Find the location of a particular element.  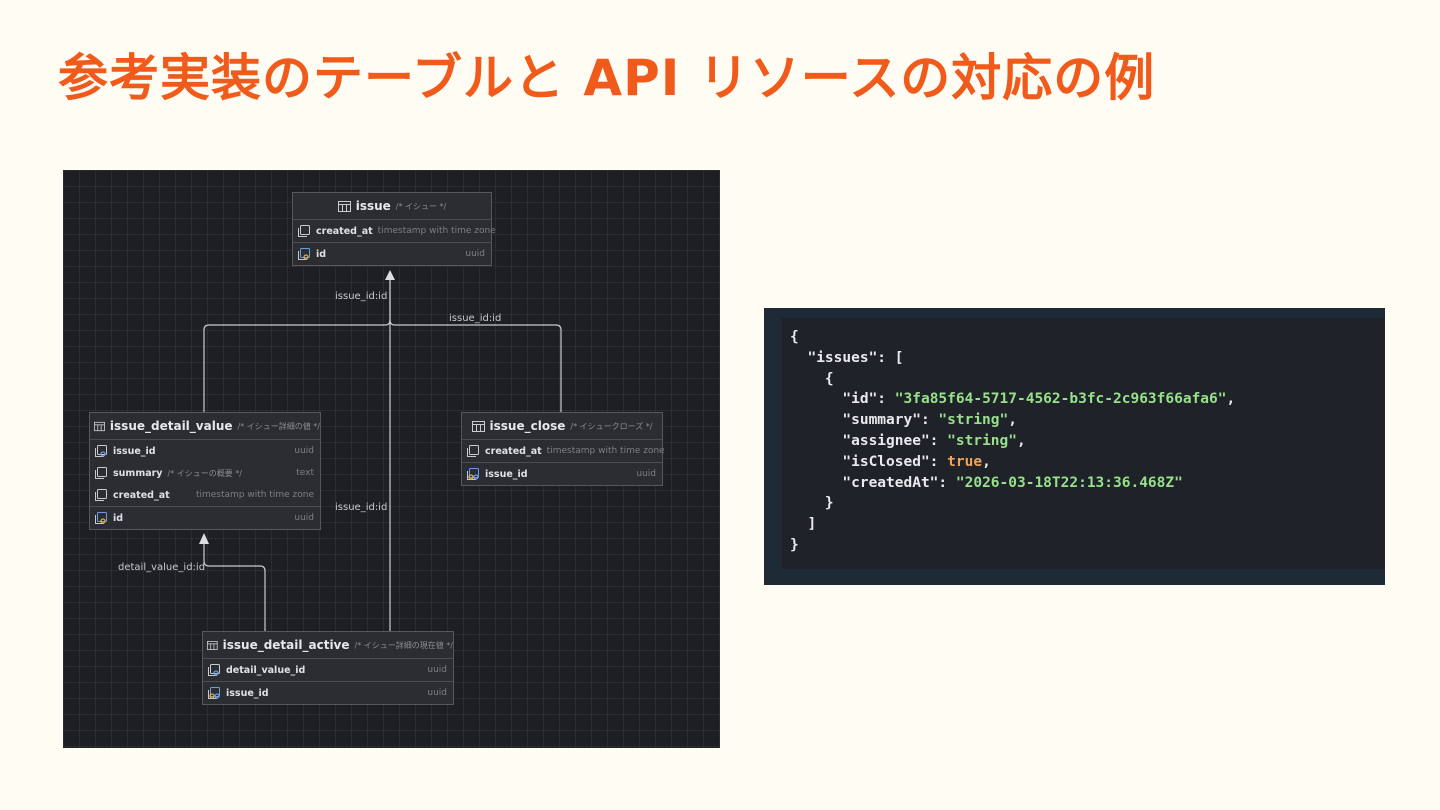

entity-name: issue_close is located at coordinates (527, 426).